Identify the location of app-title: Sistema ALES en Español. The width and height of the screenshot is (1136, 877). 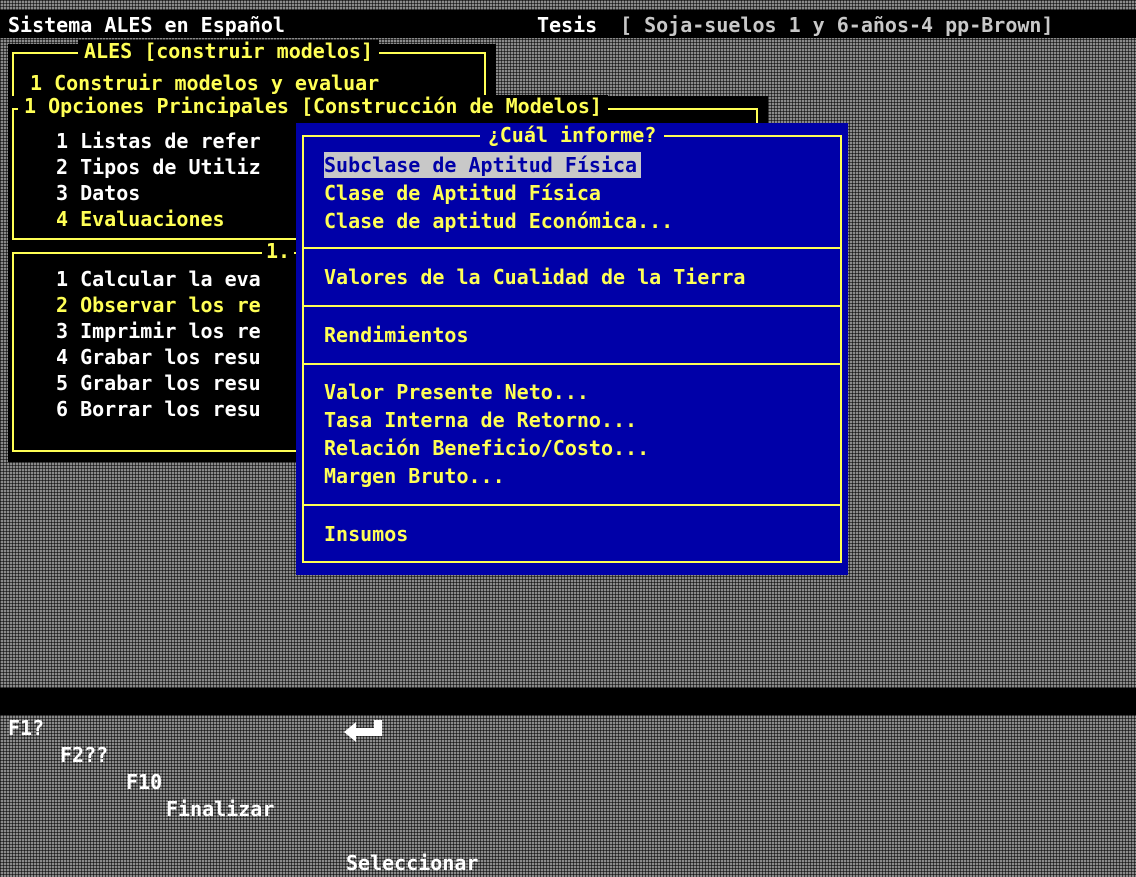
(146, 25).